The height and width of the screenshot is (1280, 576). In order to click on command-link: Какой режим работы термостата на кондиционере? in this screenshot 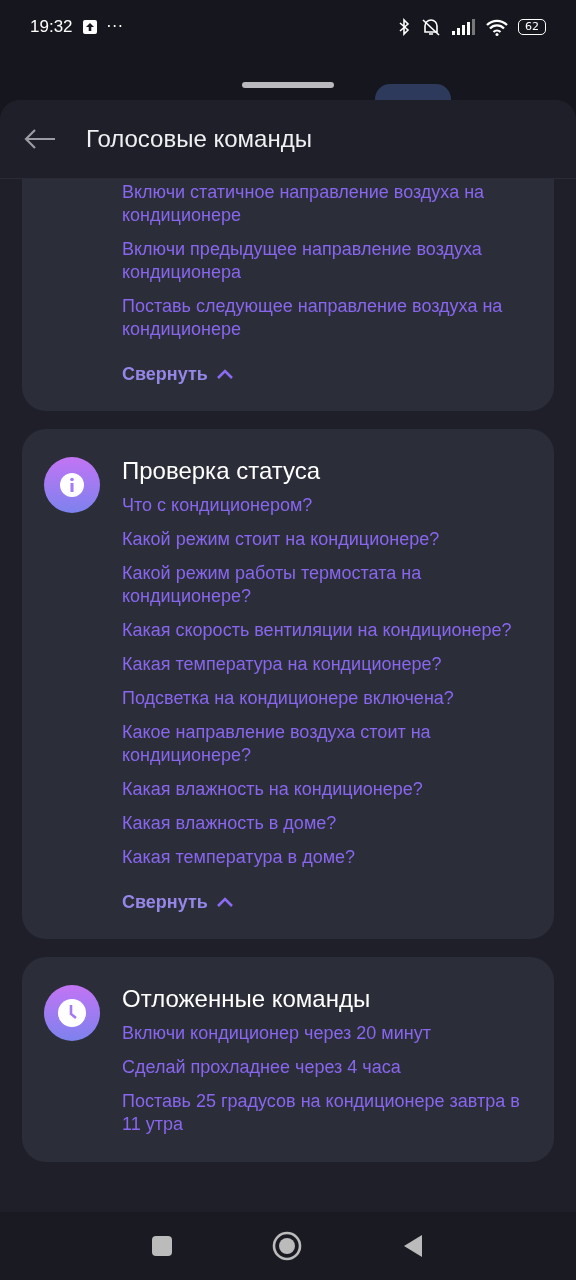, I will do `click(327, 585)`.